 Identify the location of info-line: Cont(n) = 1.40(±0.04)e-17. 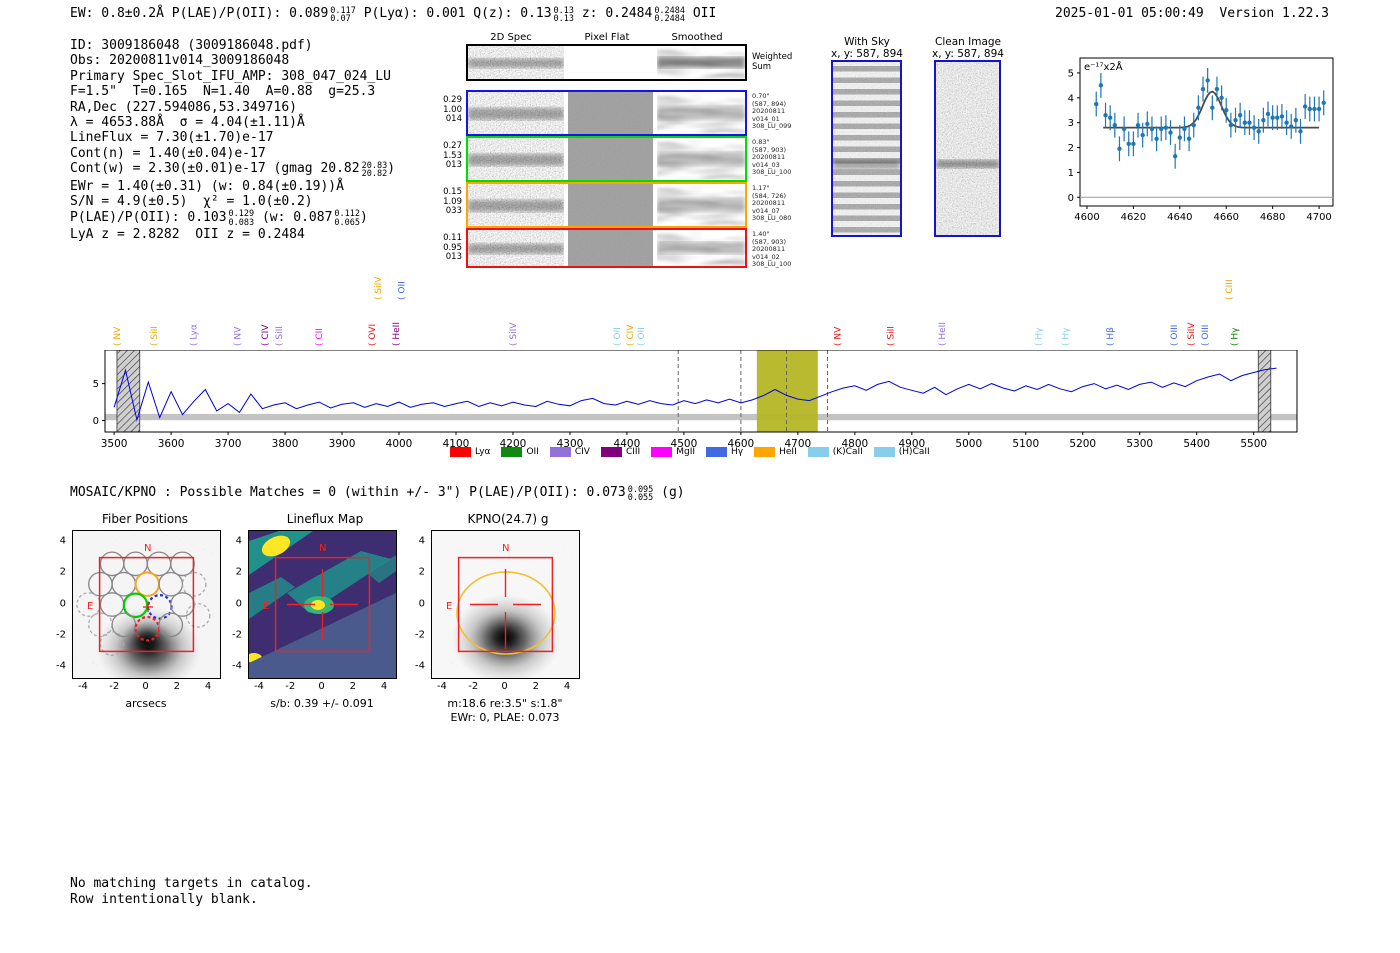
(168, 153).